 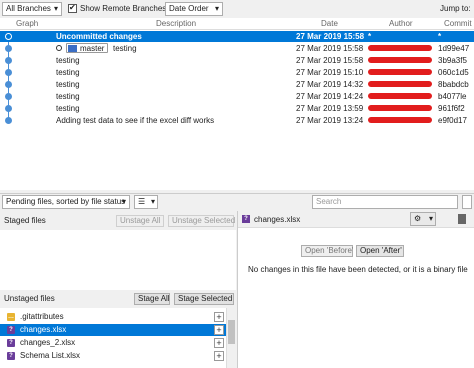 I want to click on commit-table-header: Graph Description Date Author Commit, so click(x=237, y=24).